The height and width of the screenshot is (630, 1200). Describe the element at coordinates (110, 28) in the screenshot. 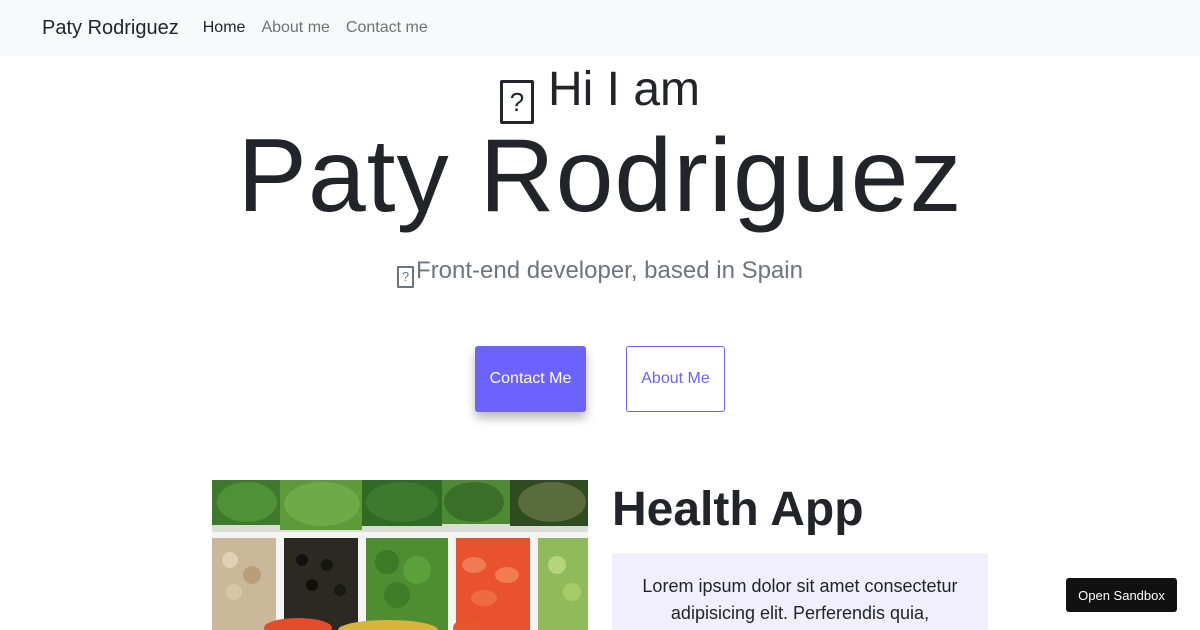

I see `navbar-brand: Paty Rodriguez` at that location.